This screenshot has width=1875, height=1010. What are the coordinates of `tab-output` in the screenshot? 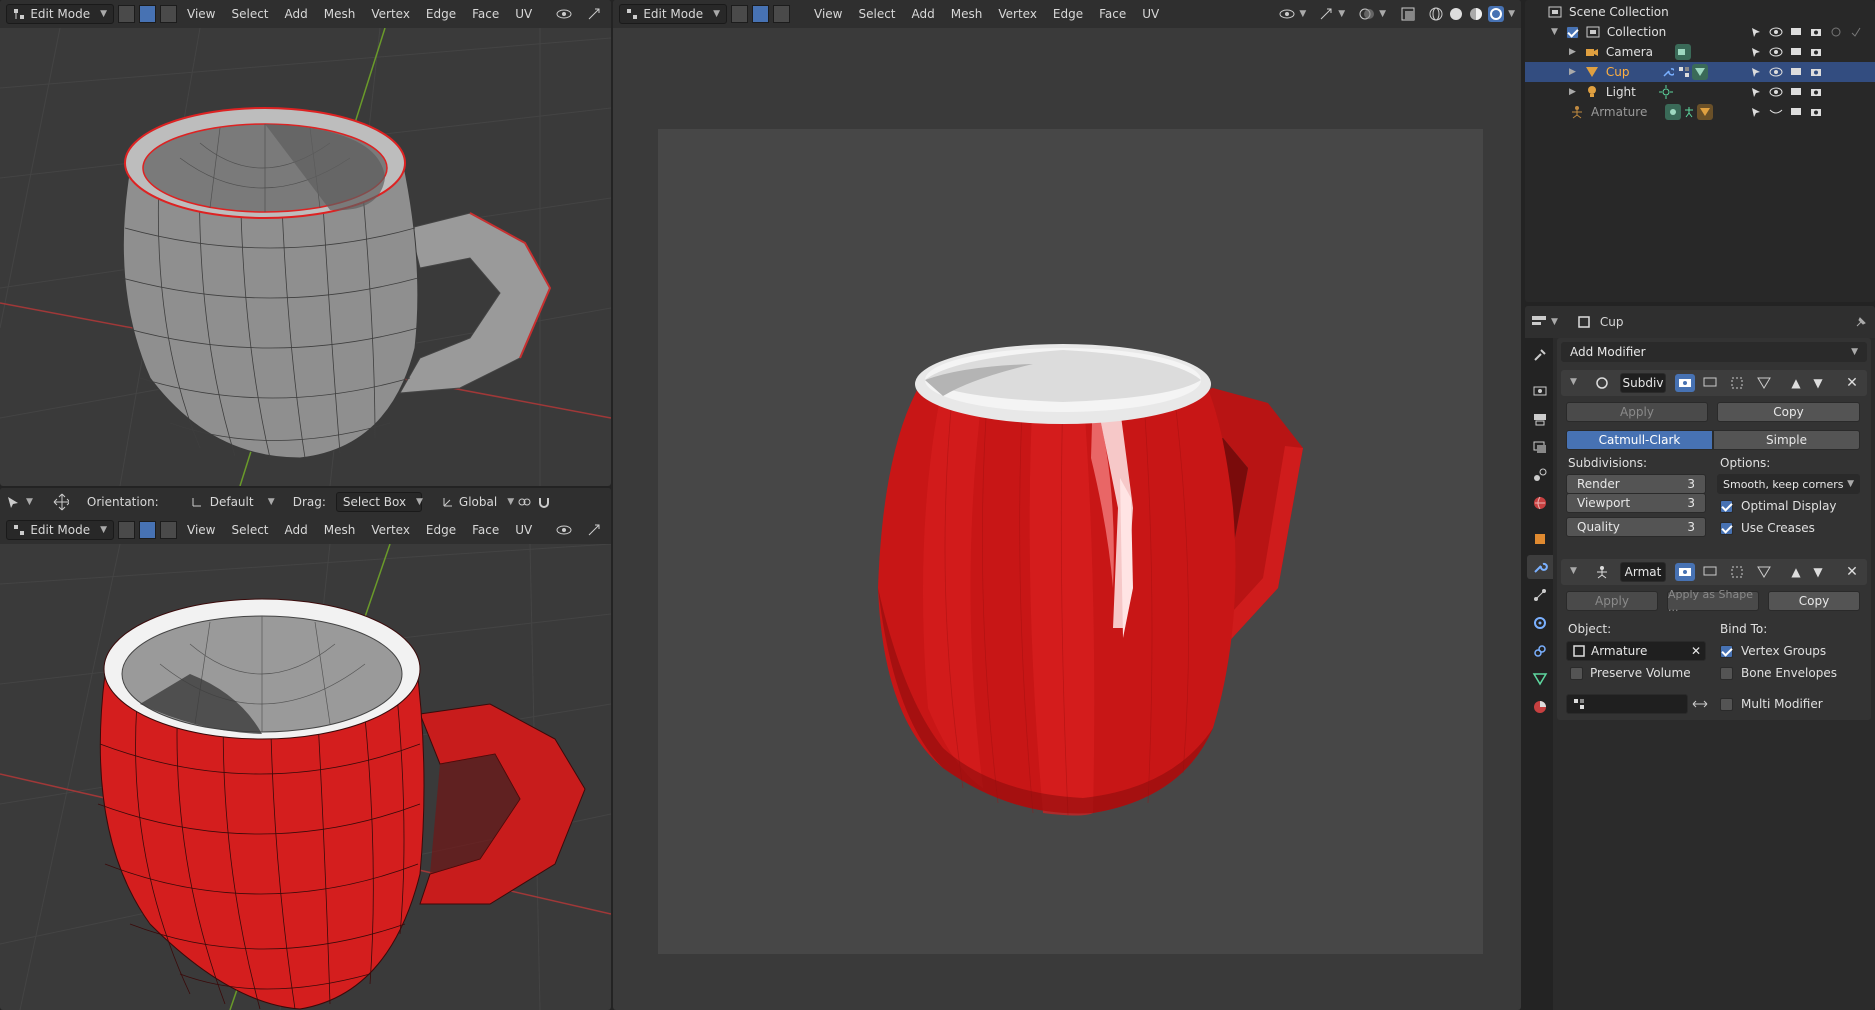 It's located at (1540, 419).